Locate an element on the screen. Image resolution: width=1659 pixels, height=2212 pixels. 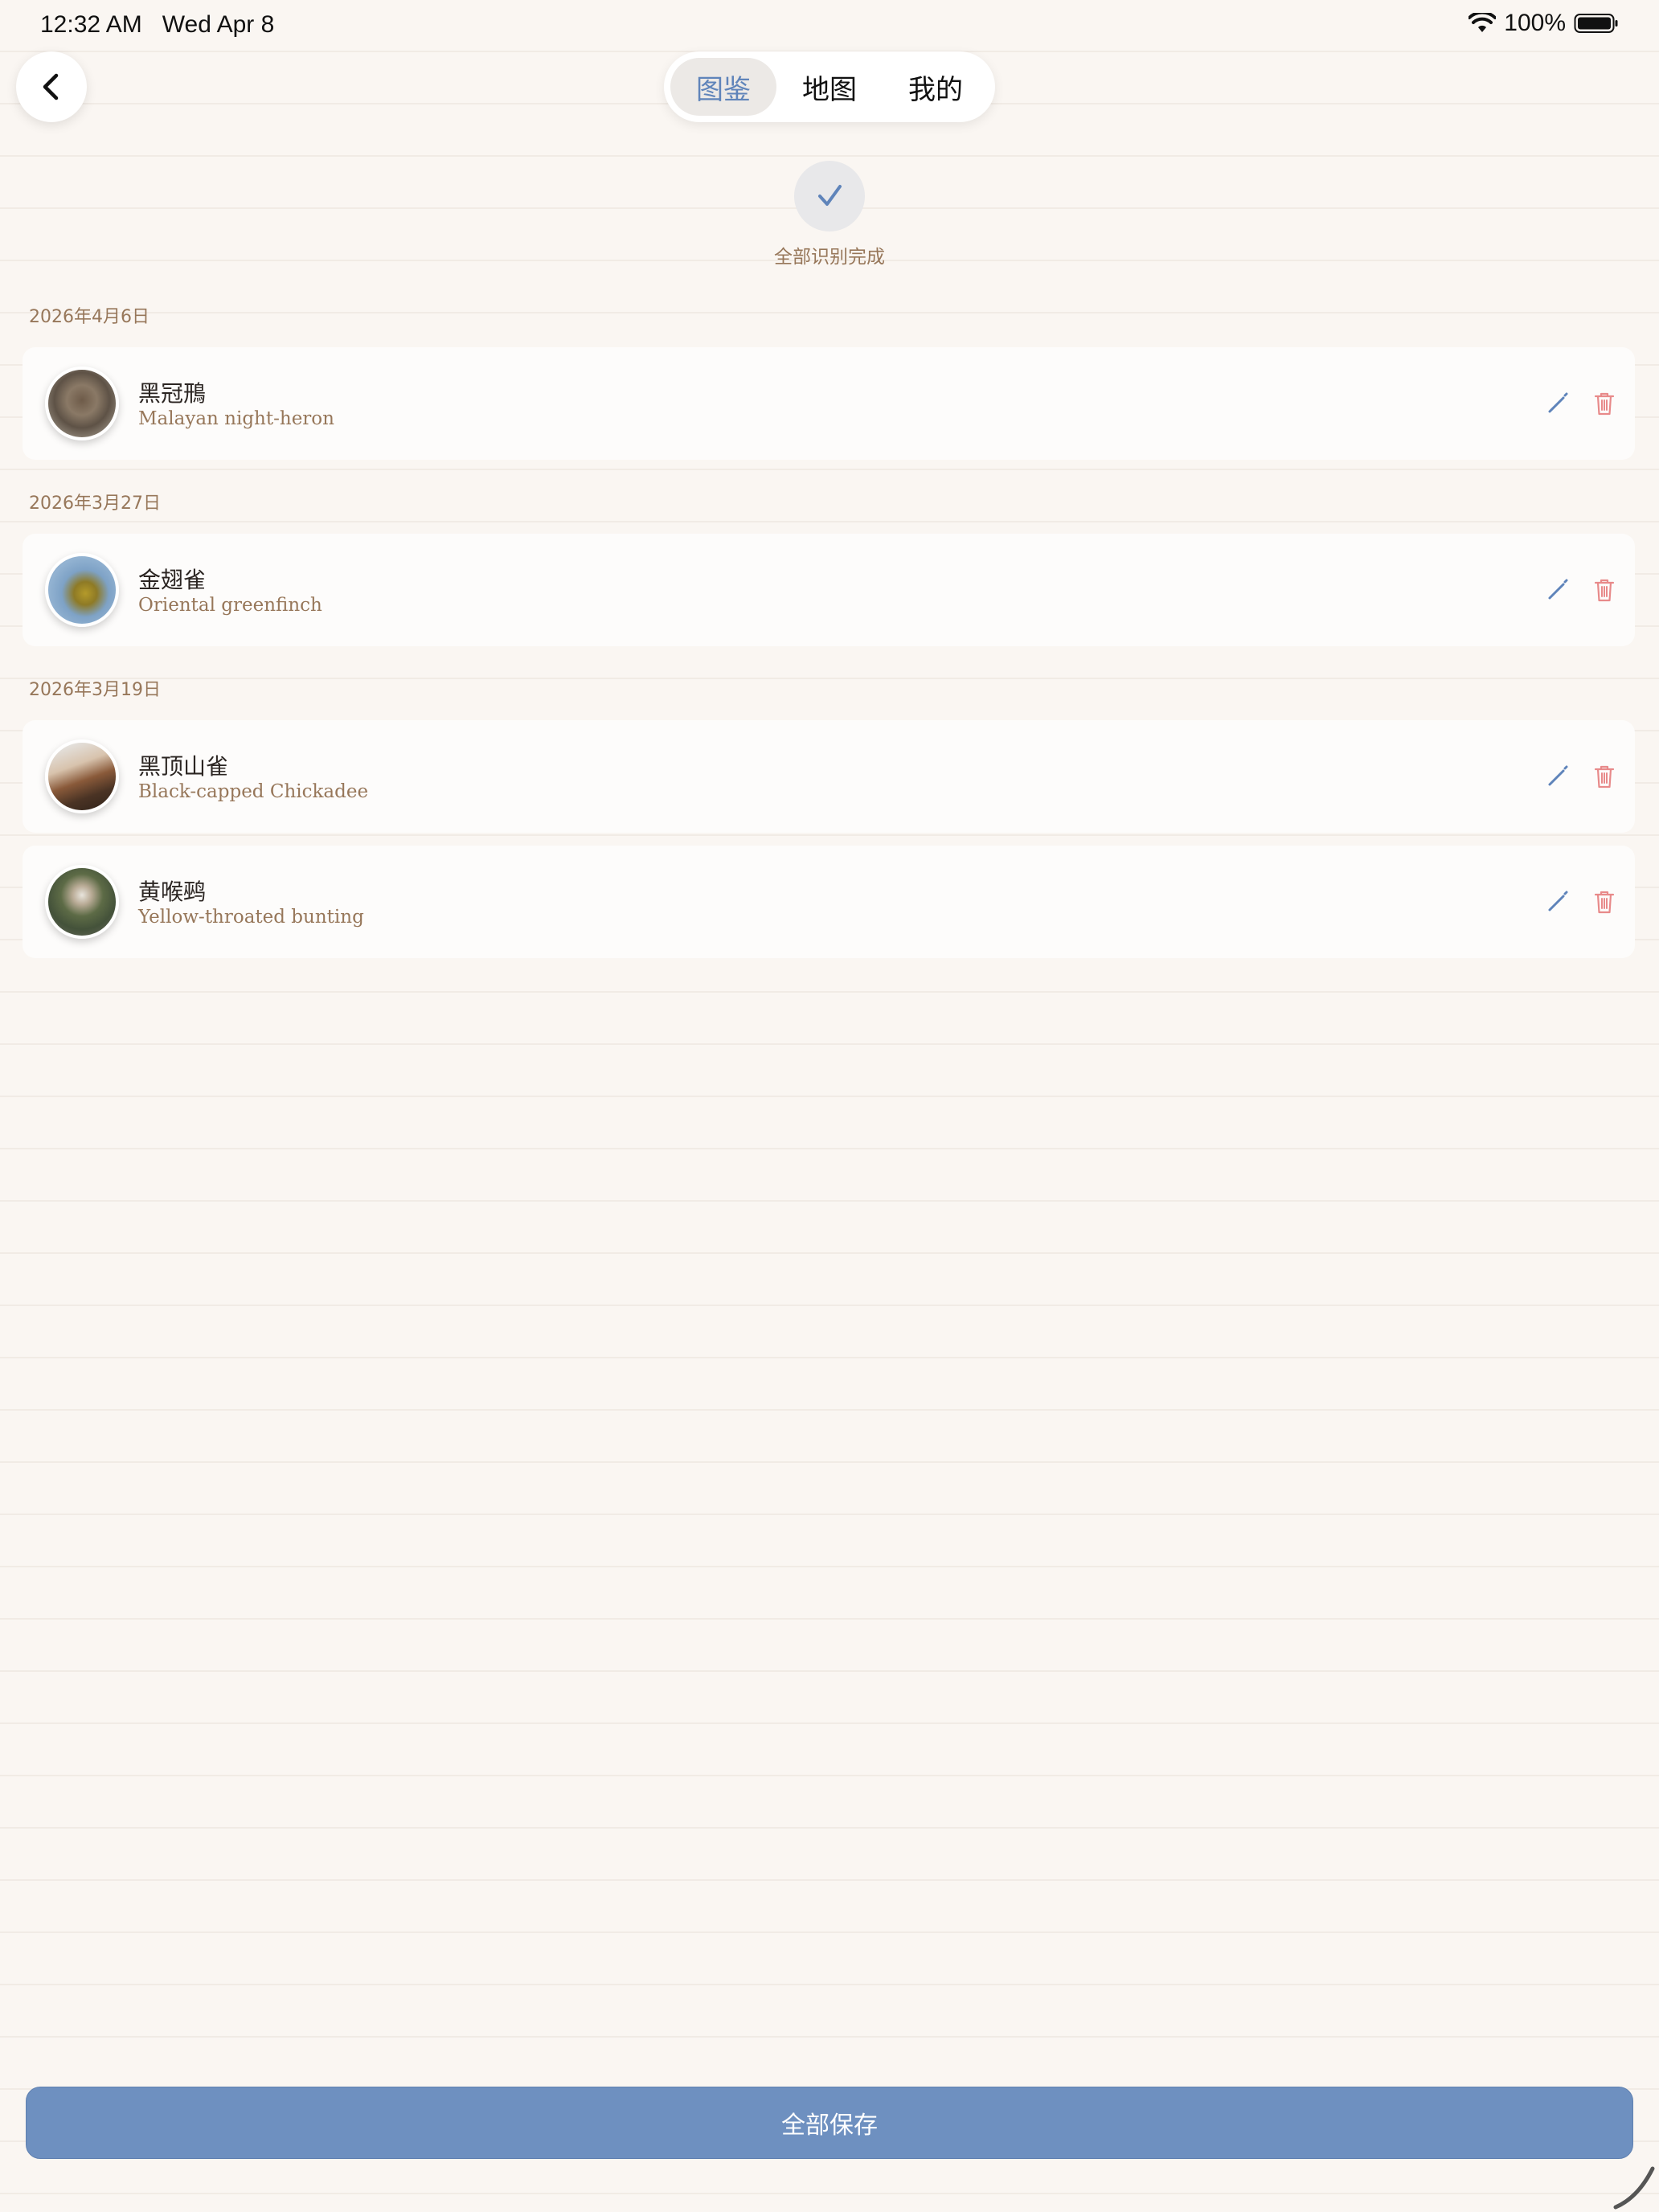
tab-guide: 图鉴 is located at coordinates (723, 87).